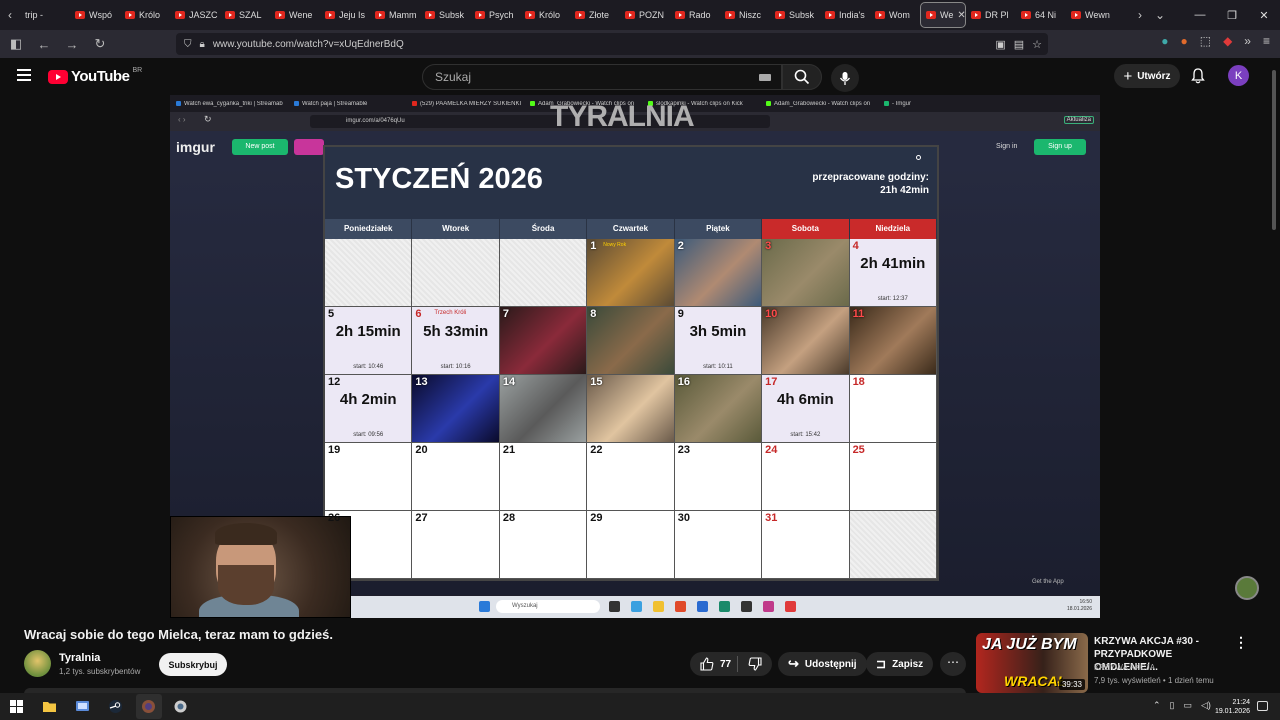  Describe the element at coordinates (188, 44) in the screenshot. I see `shield-icon: ⛉` at that location.